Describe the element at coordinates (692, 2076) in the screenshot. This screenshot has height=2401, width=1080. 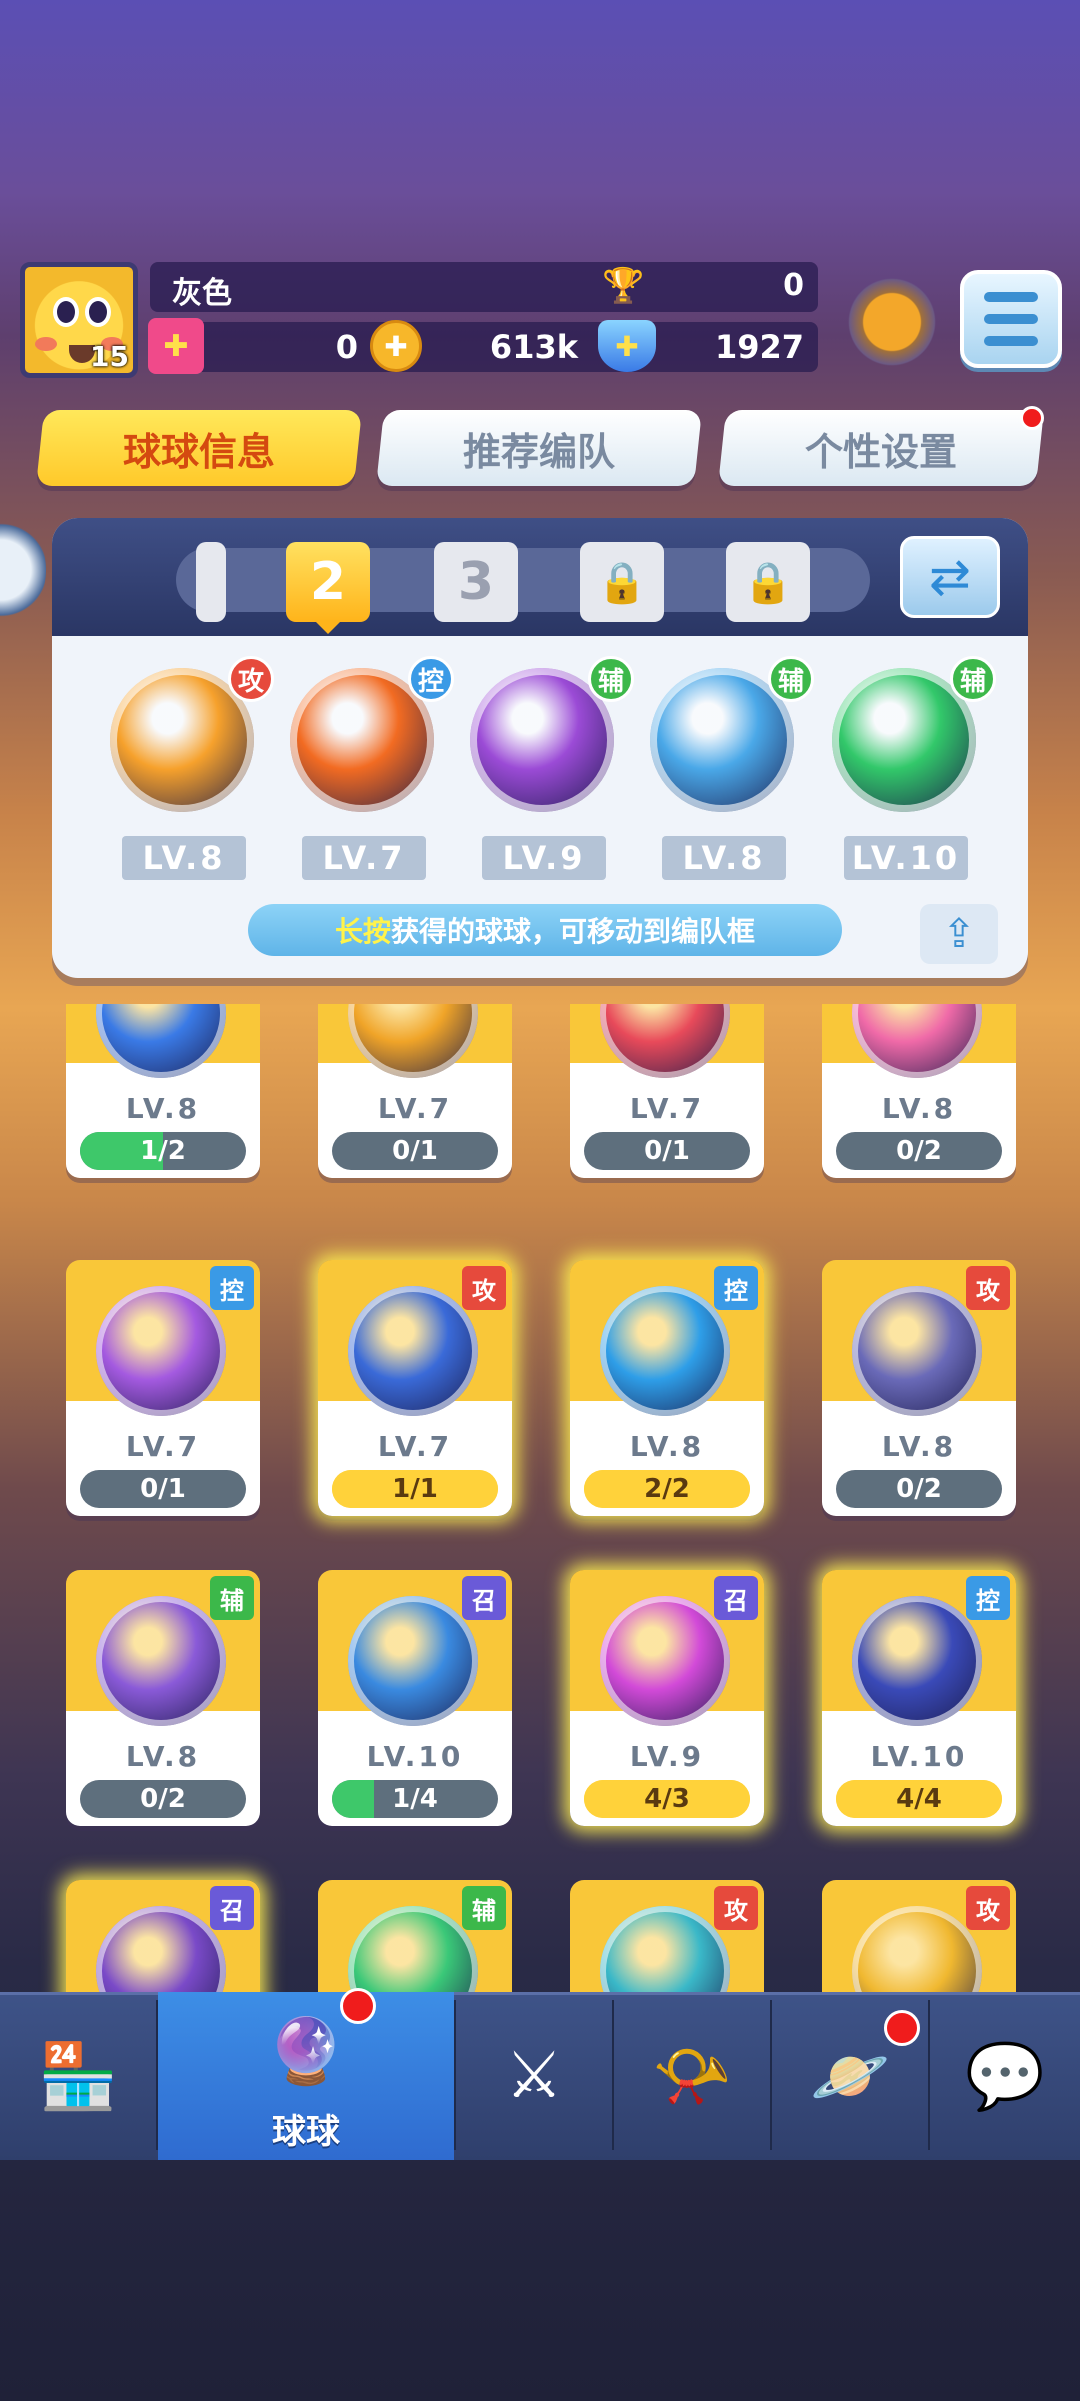
I see `nav-item: 📯` at that location.